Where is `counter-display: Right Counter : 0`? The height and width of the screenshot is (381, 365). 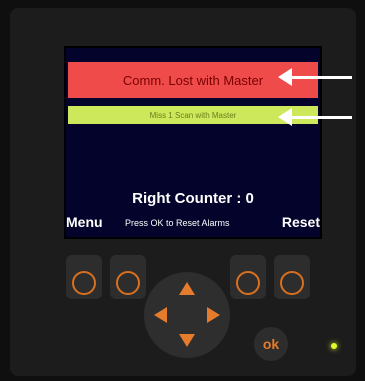
counter-display: Right Counter : 0 is located at coordinates (193, 198).